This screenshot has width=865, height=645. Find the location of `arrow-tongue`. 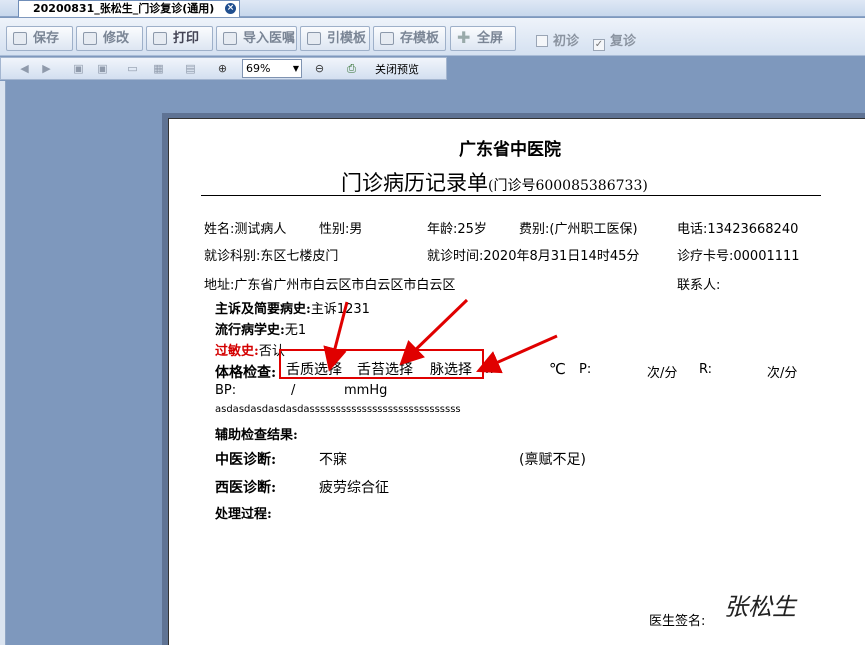

arrow-tongue is located at coordinates (336, 336).